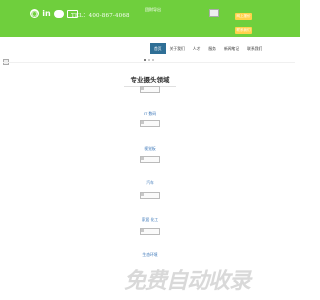  Describe the element at coordinates (187, 281) in the screenshot. I see `watermark-text: 免费自动收录` at that location.